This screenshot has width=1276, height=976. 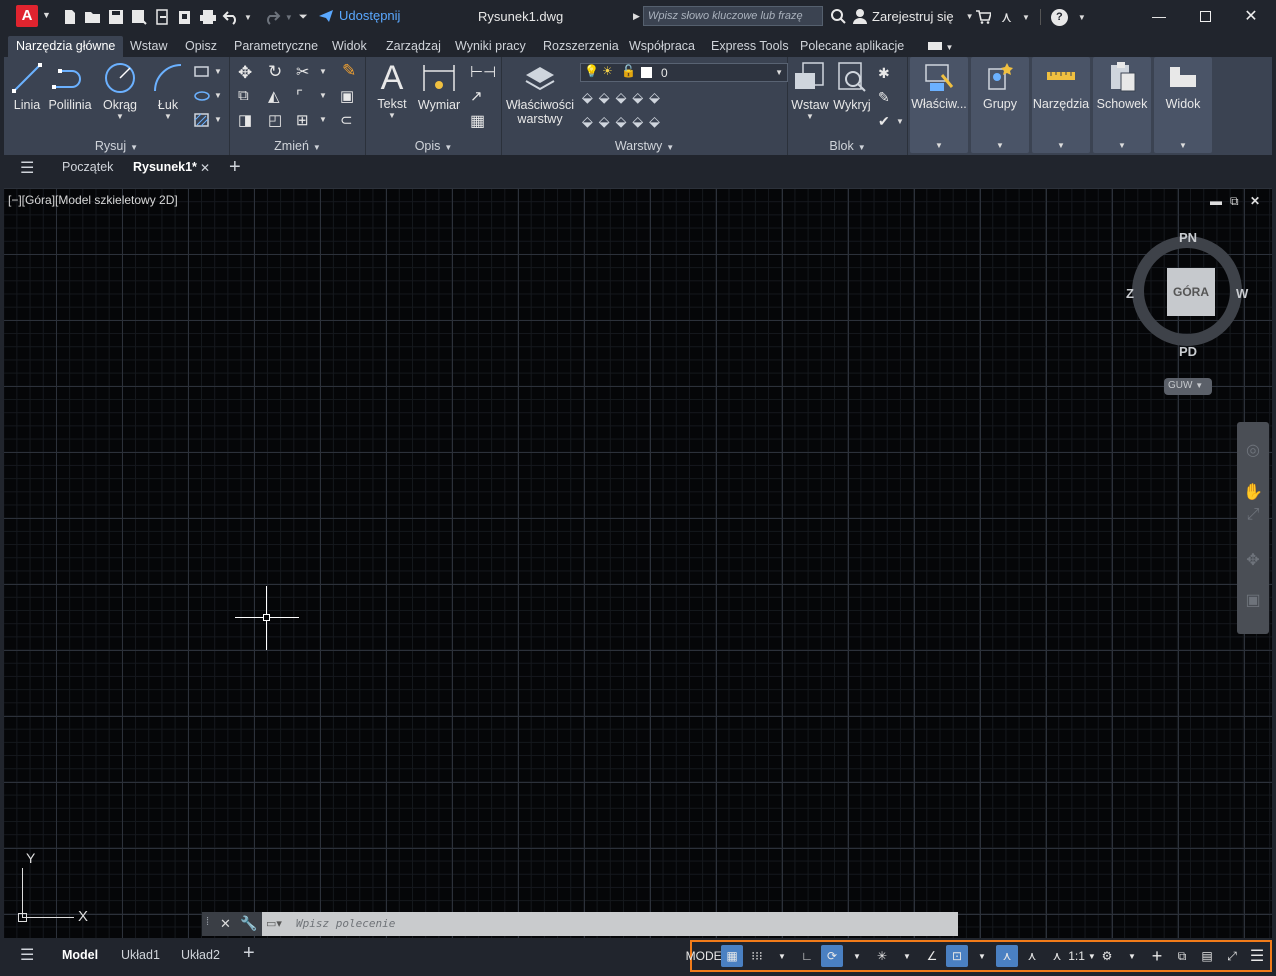 I want to click on scale-icon: ◰, so click(x=275, y=120).